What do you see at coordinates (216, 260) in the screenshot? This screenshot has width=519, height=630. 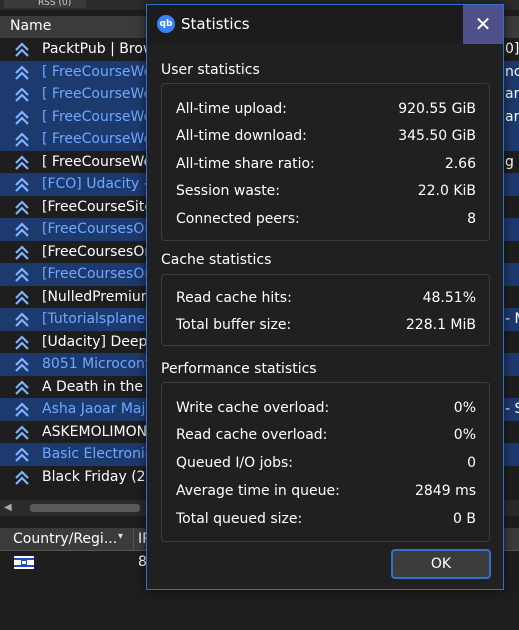 I see `cache-statistics-title: Cache statistics` at bounding box center [216, 260].